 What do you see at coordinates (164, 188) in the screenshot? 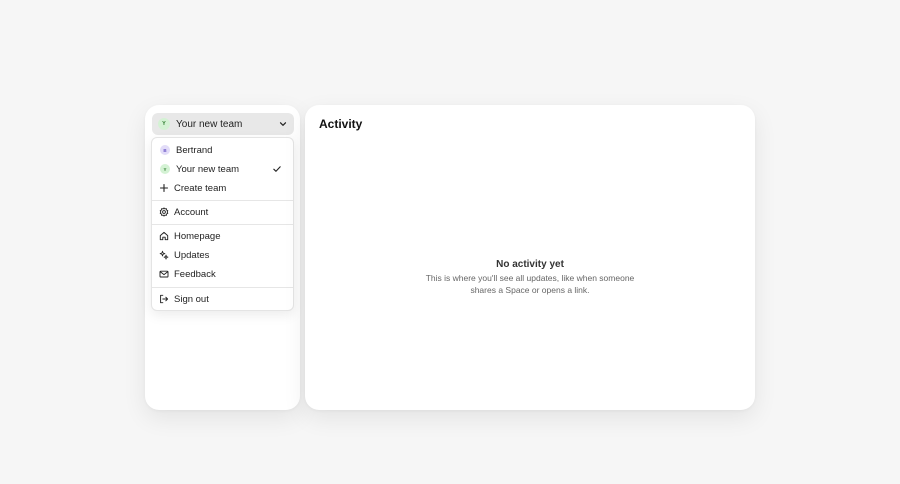
I see `plus-icon` at bounding box center [164, 188].